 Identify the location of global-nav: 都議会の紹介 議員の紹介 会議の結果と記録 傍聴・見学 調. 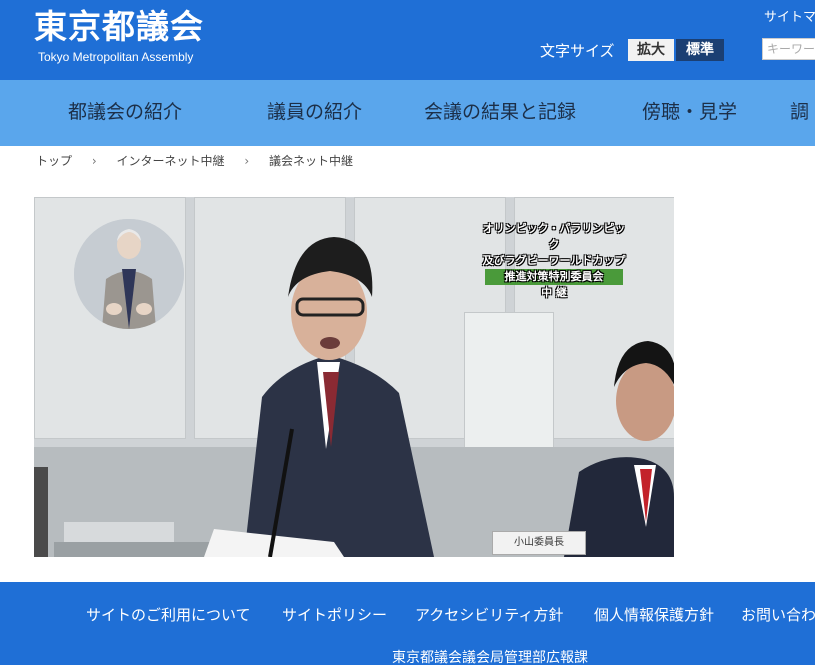
(407, 113).